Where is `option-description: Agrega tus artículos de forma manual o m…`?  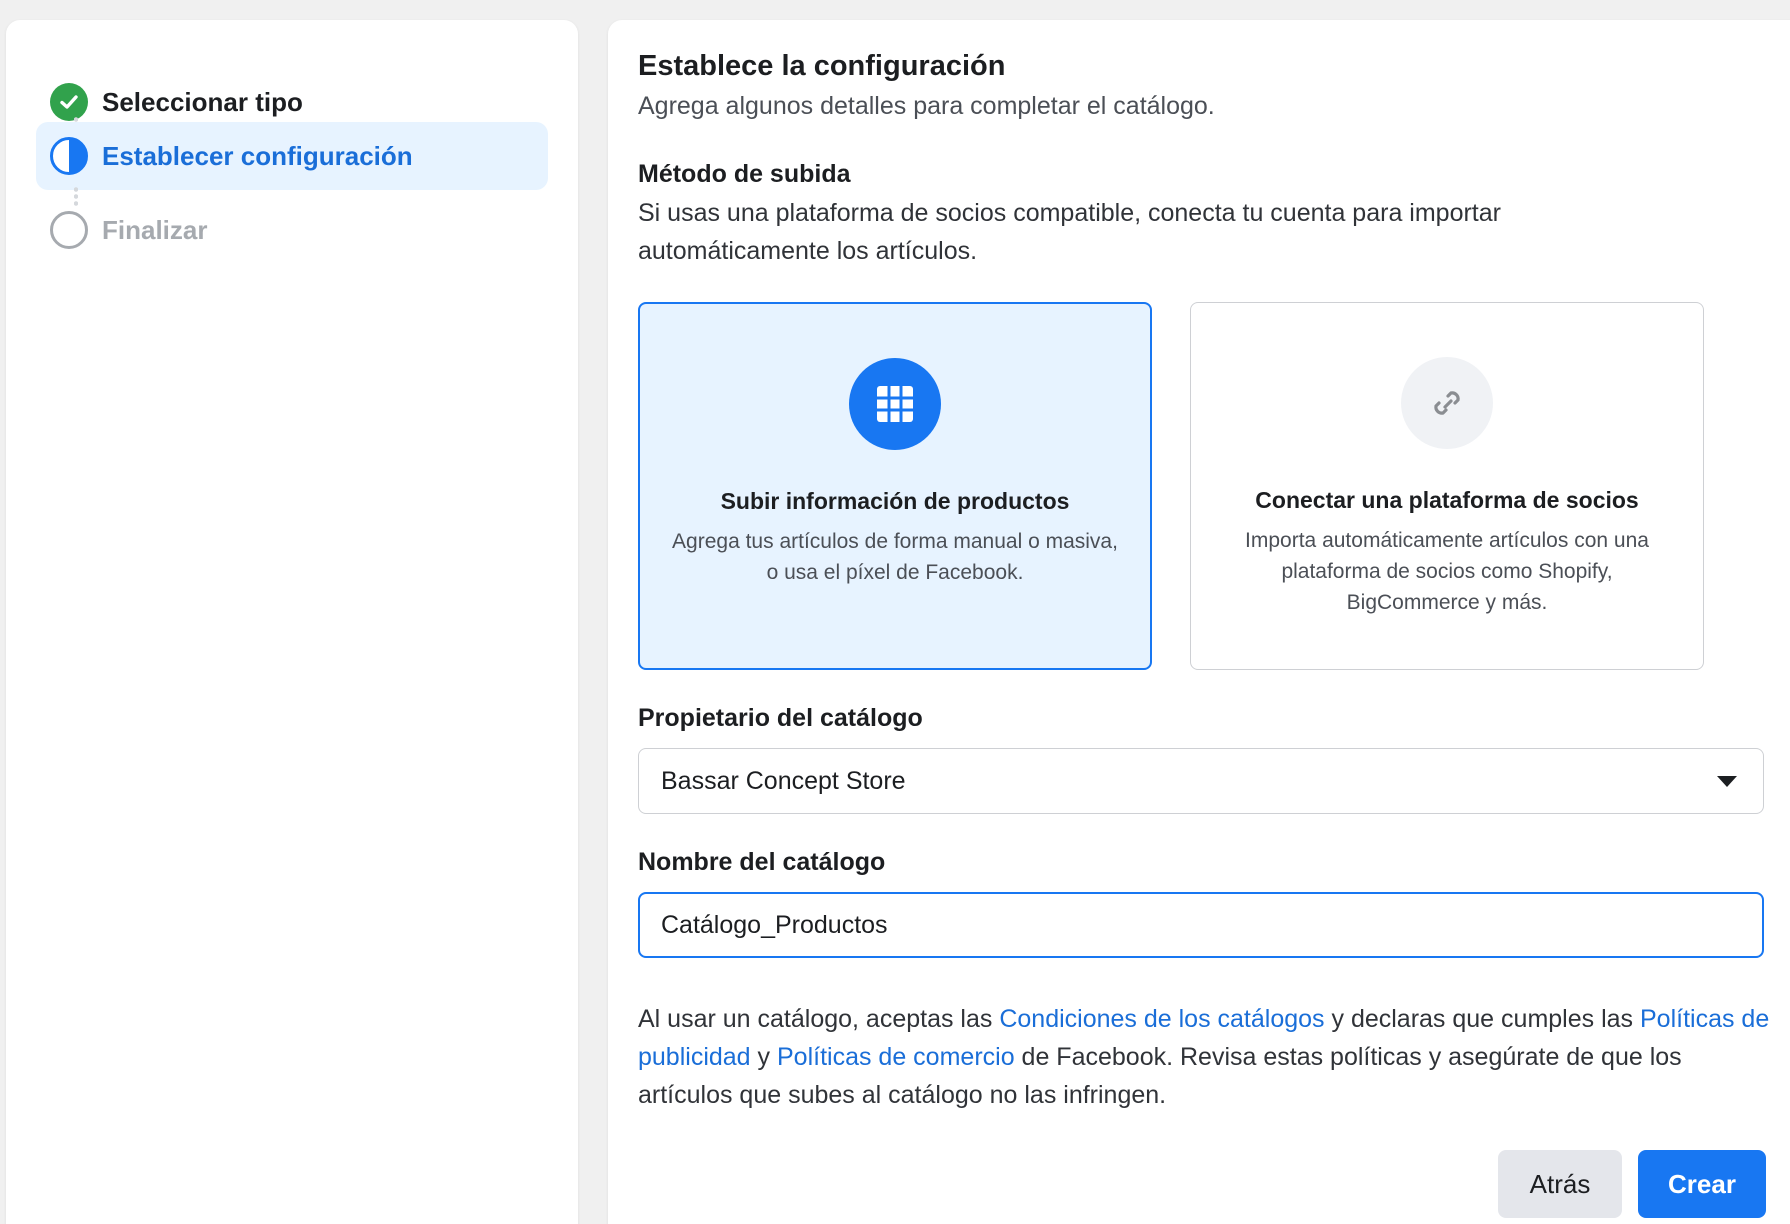 option-description: Agrega tus artículos de forma manual o m… is located at coordinates (895, 557).